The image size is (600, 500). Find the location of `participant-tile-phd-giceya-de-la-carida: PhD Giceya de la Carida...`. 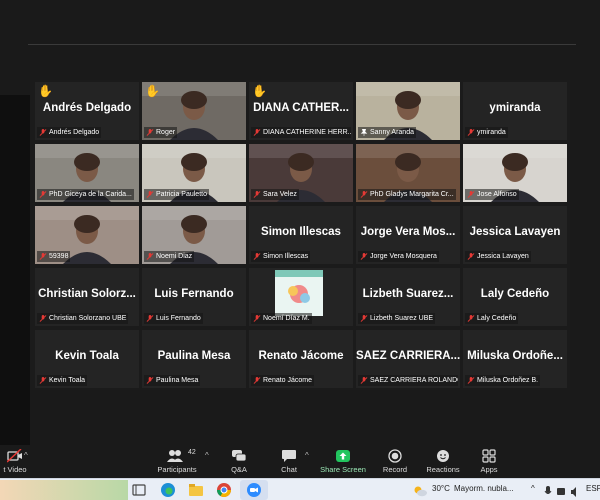

participant-tile-phd-giceya-de-la-carida: PhD Giceya de la Carida... is located at coordinates (87, 173).